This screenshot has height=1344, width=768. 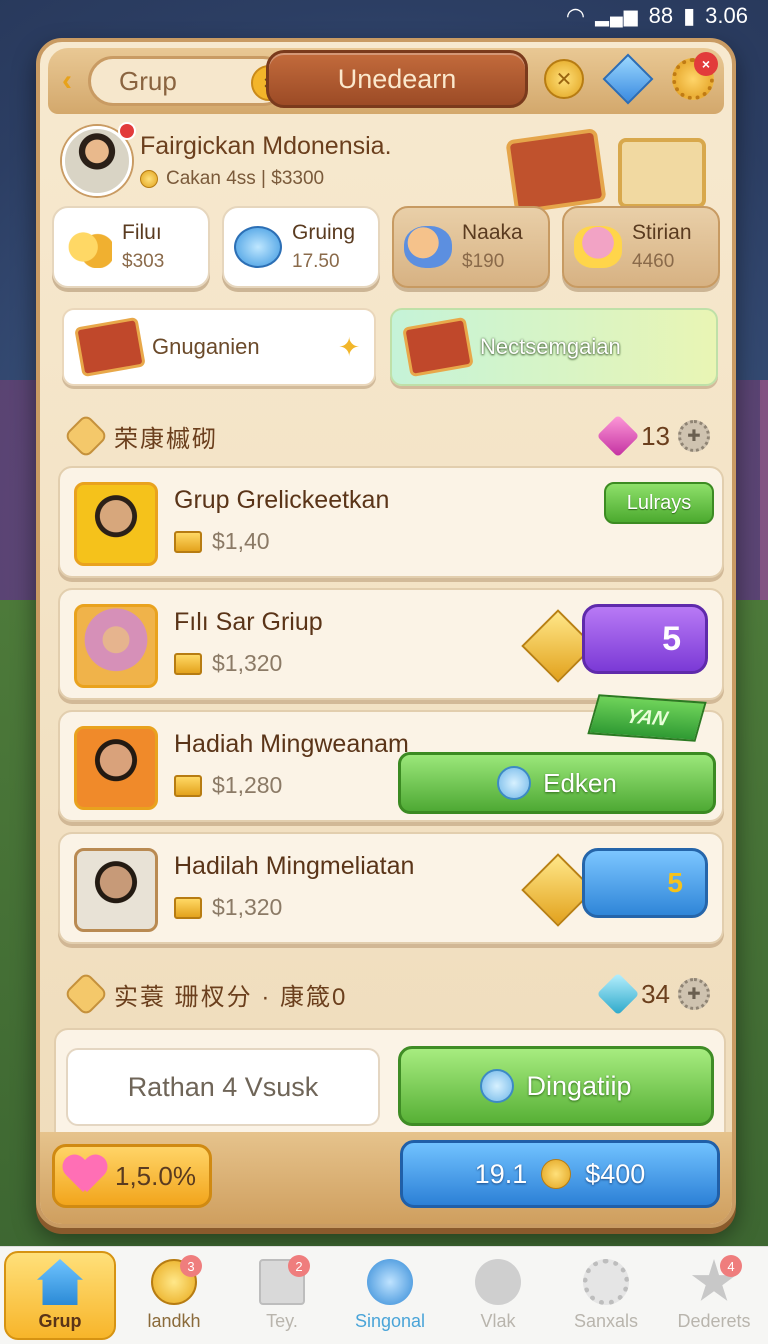 What do you see at coordinates (714, 1295) in the screenshot?
I see `nav-item-dederets: 4 Dederets` at bounding box center [714, 1295].